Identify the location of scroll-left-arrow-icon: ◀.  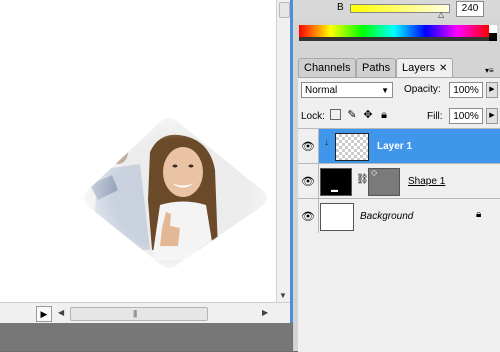
(61, 312).